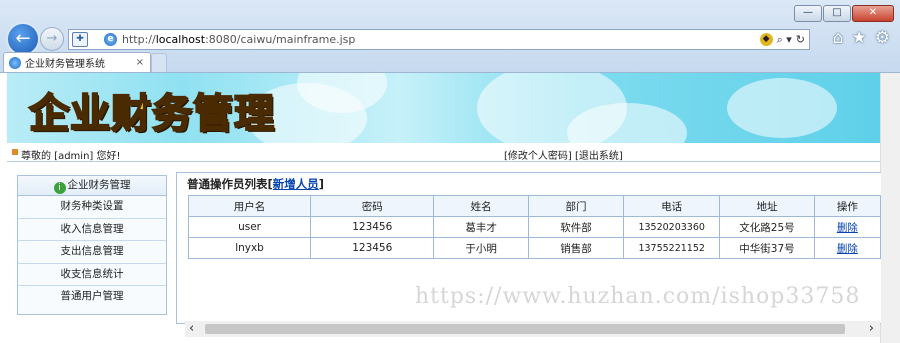 This screenshot has width=900, height=343. What do you see at coordinates (249, 206) in the screenshot?
I see `column-header: 用户名` at bounding box center [249, 206].